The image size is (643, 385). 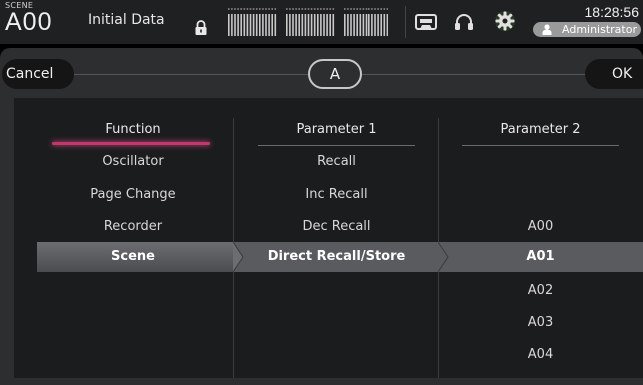 What do you see at coordinates (540, 129) in the screenshot?
I see `column-header-parameter-2: Parameter 2` at bounding box center [540, 129].